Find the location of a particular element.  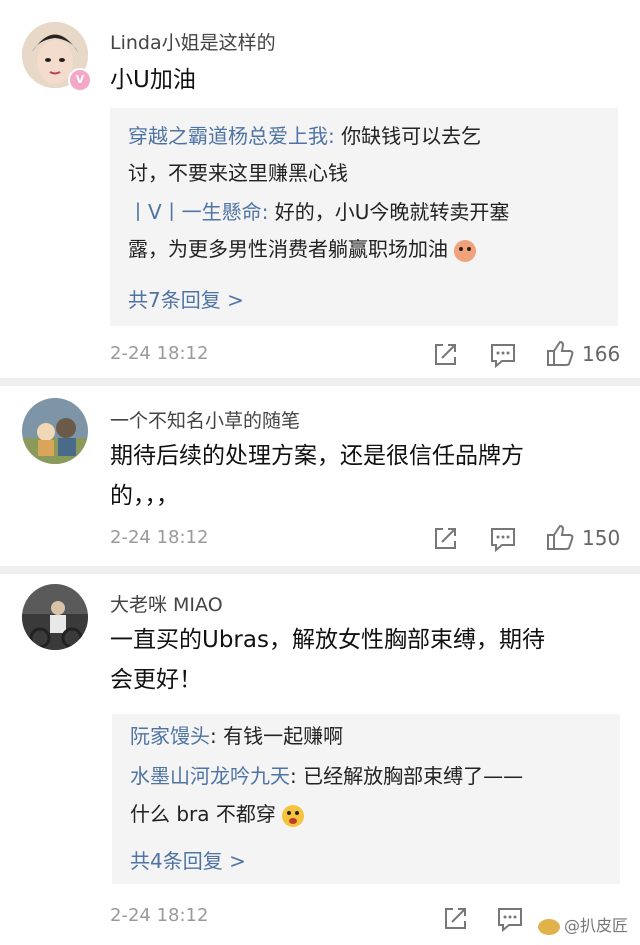

reply-text-cont: 露，为更多男性消费者躺赢职场加油 is located at coordinates (368, 249).